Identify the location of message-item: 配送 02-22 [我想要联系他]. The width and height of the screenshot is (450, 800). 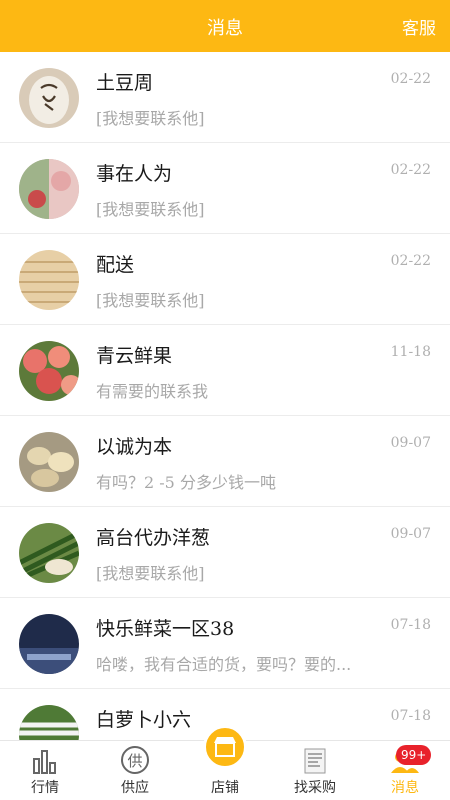
(225, 279).